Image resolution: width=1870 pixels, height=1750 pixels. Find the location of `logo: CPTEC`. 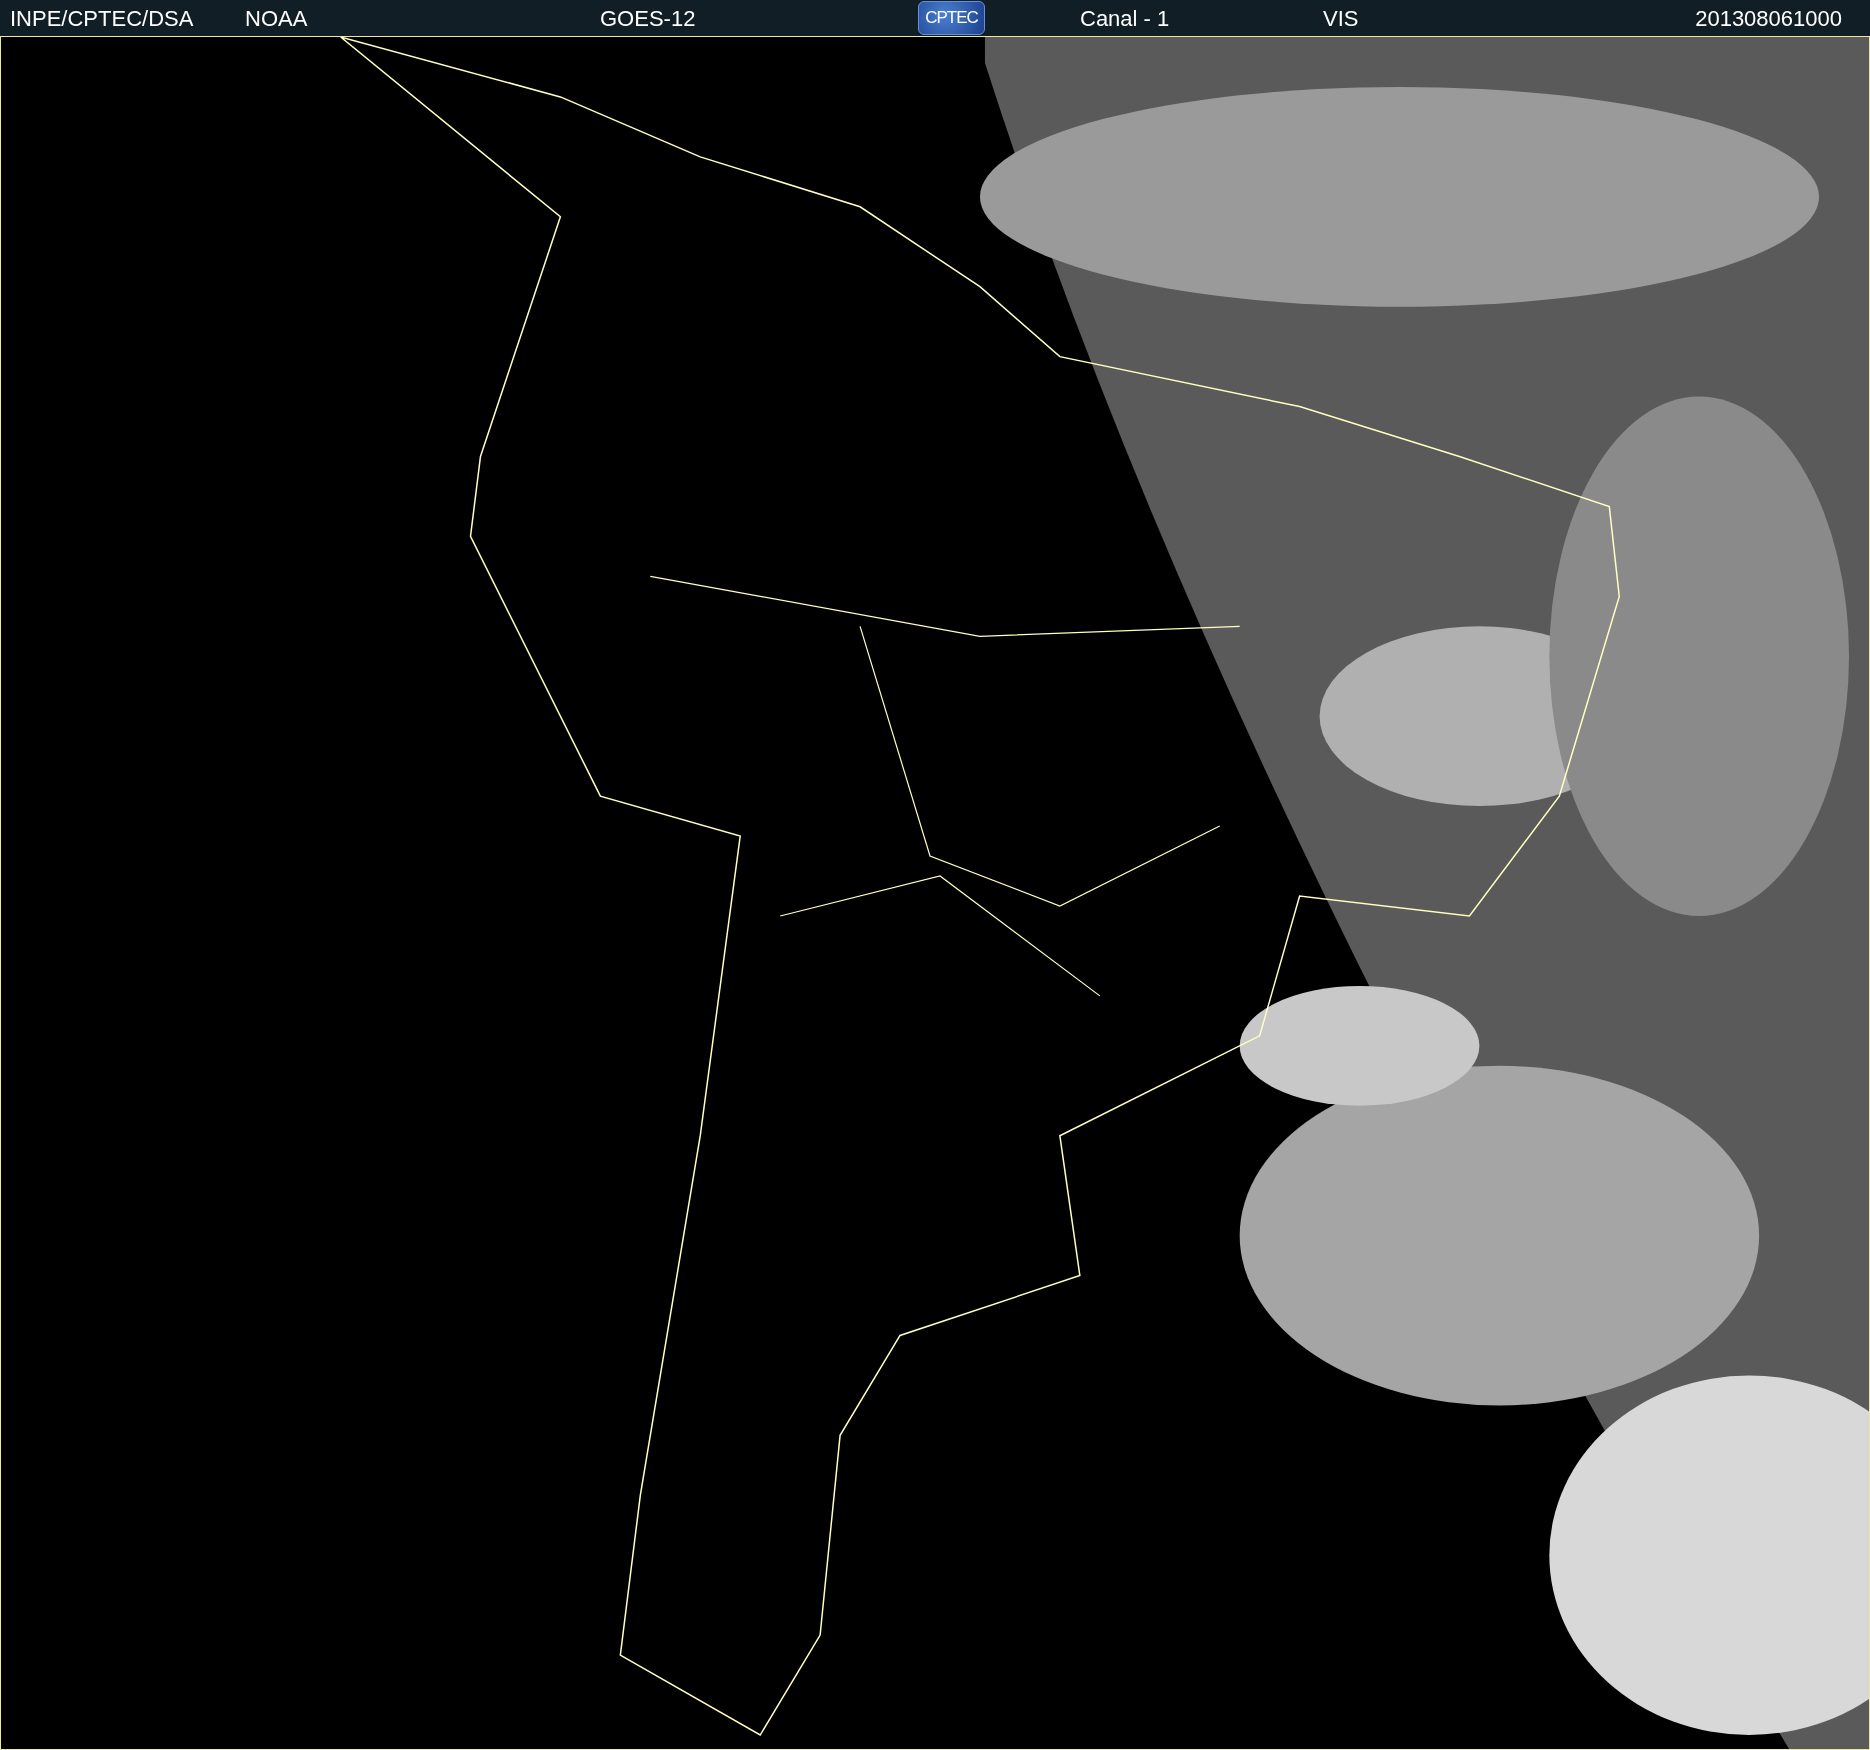

logo: CPTEC is located at coordinates (951, 18).